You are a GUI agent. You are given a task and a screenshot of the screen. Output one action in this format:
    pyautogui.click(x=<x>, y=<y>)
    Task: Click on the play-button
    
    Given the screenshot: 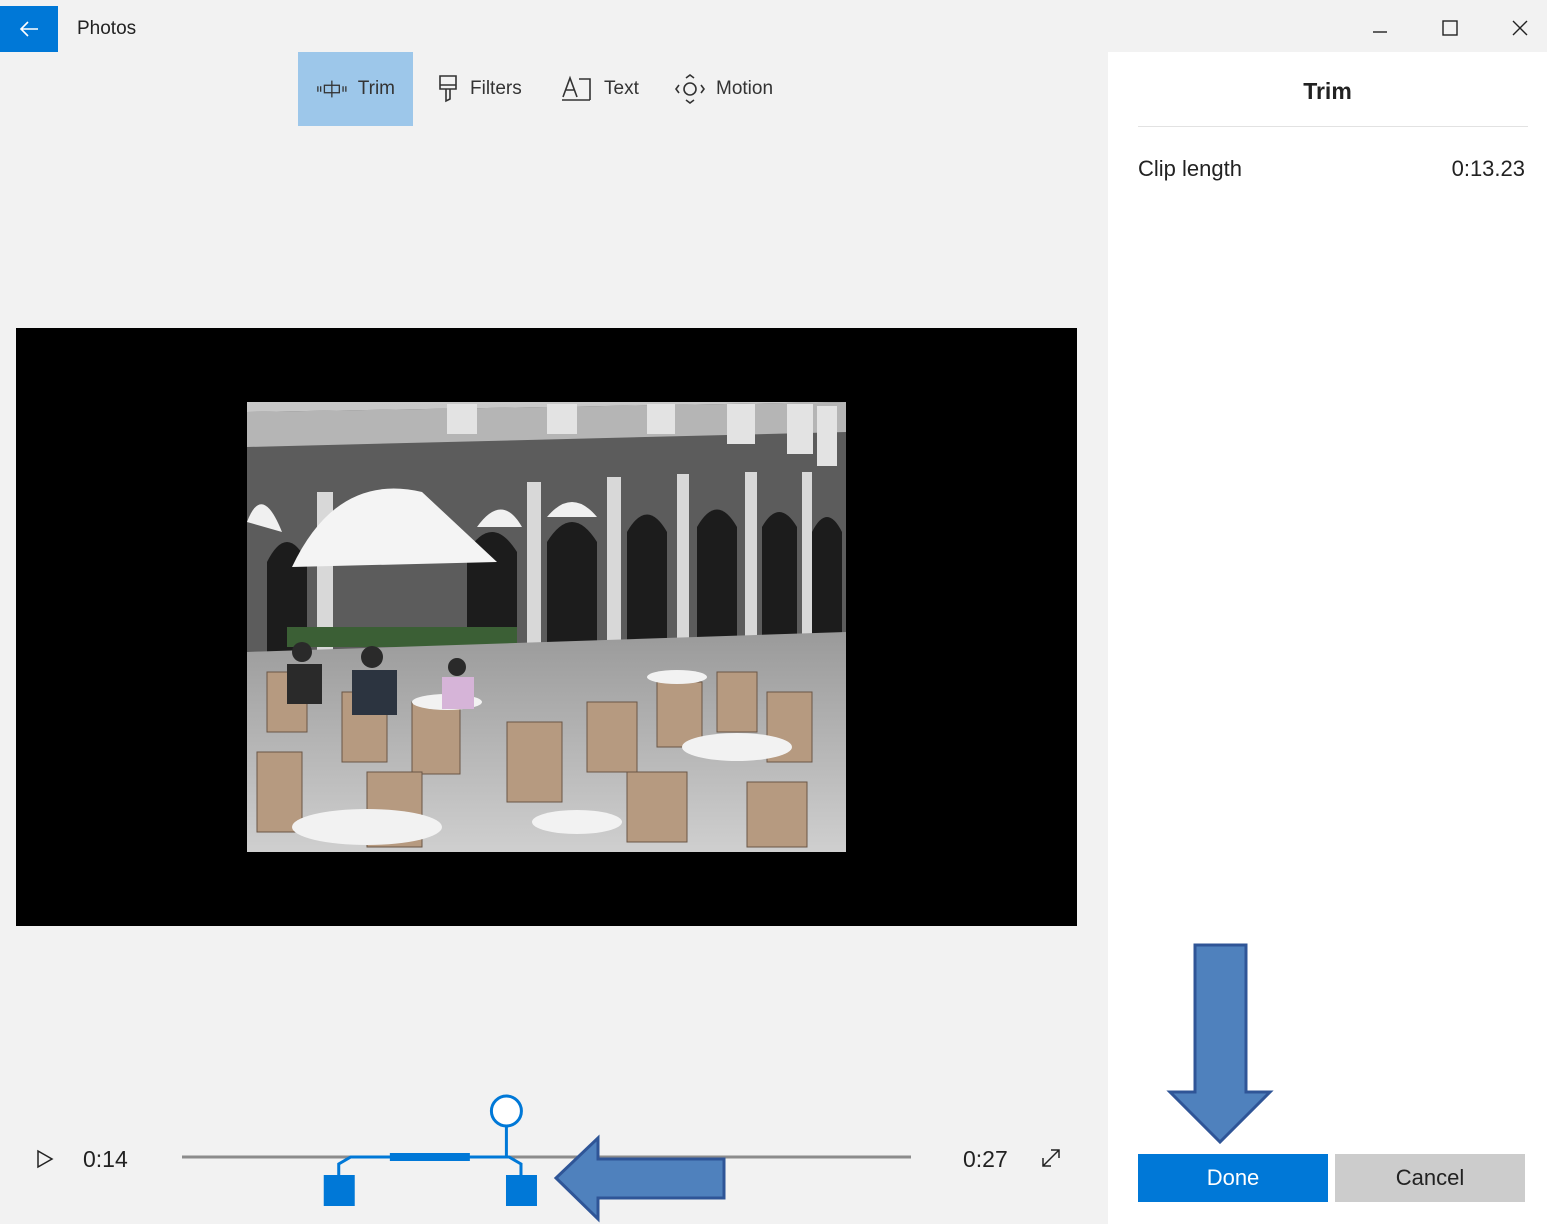 What is the action you would take?
    pyautogui.click(x=45, y=1159)
    